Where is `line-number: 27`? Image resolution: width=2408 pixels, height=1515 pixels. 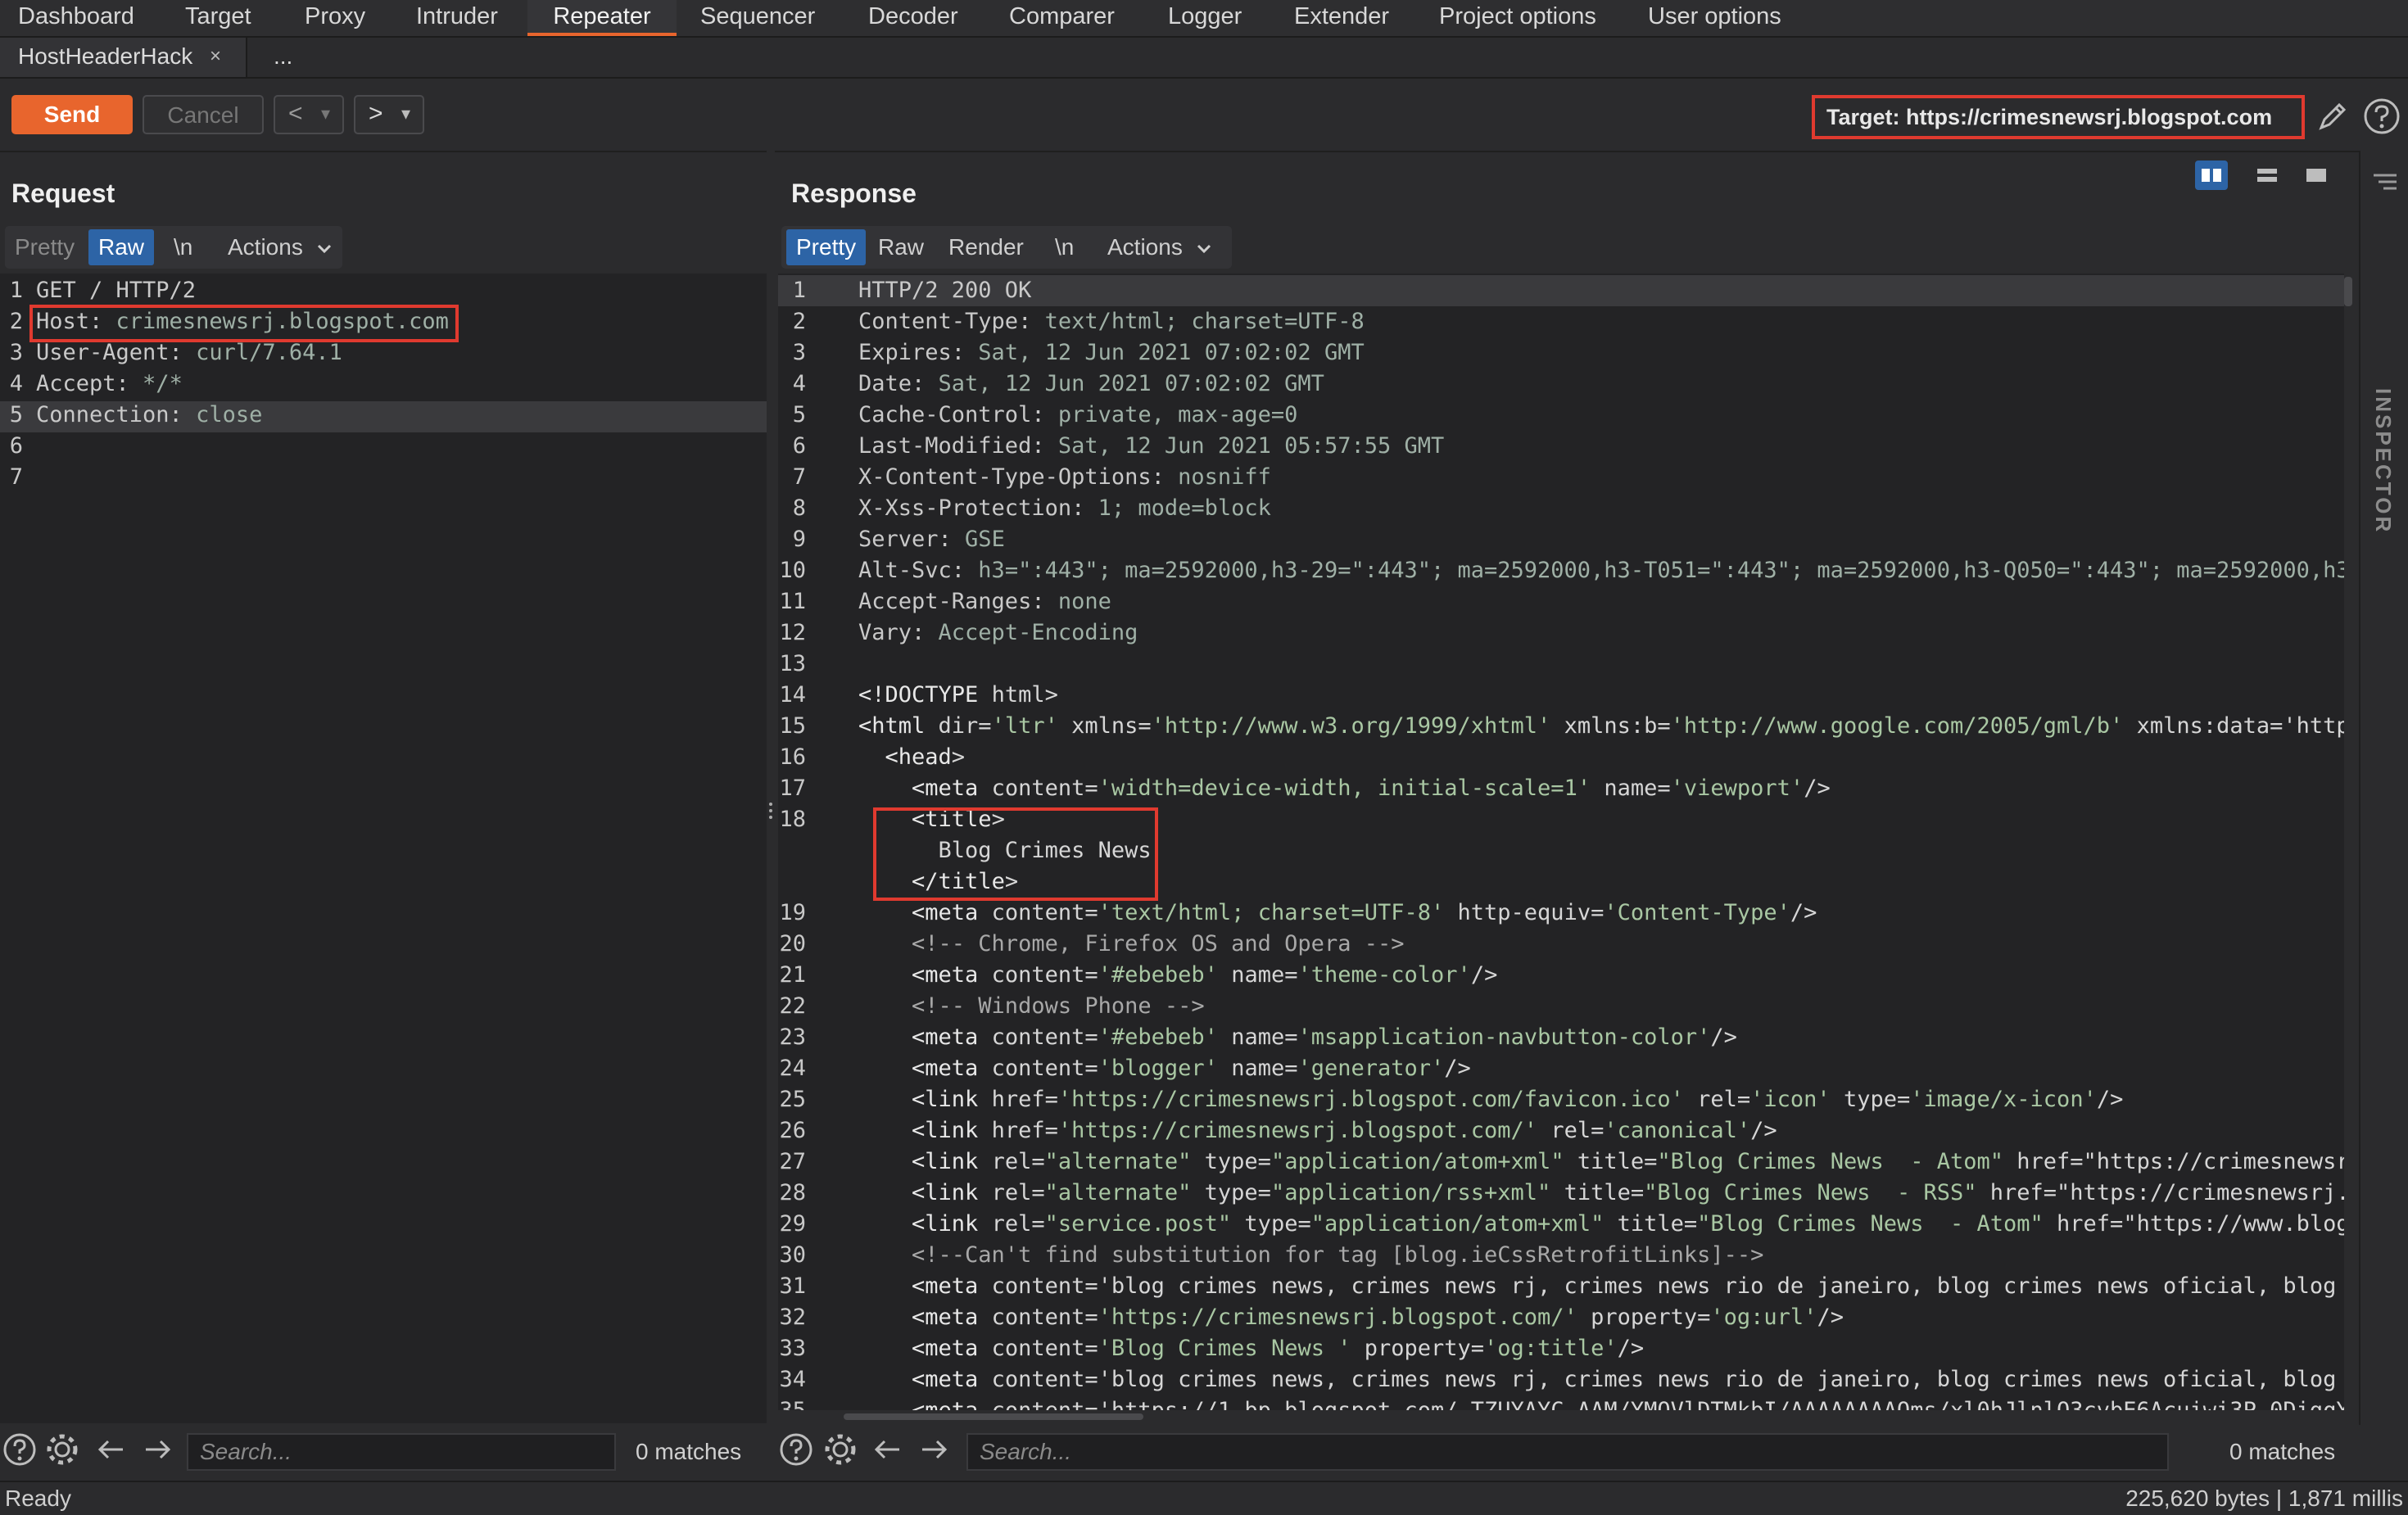
line-number: 27 is located at coordinates (792, 1161).